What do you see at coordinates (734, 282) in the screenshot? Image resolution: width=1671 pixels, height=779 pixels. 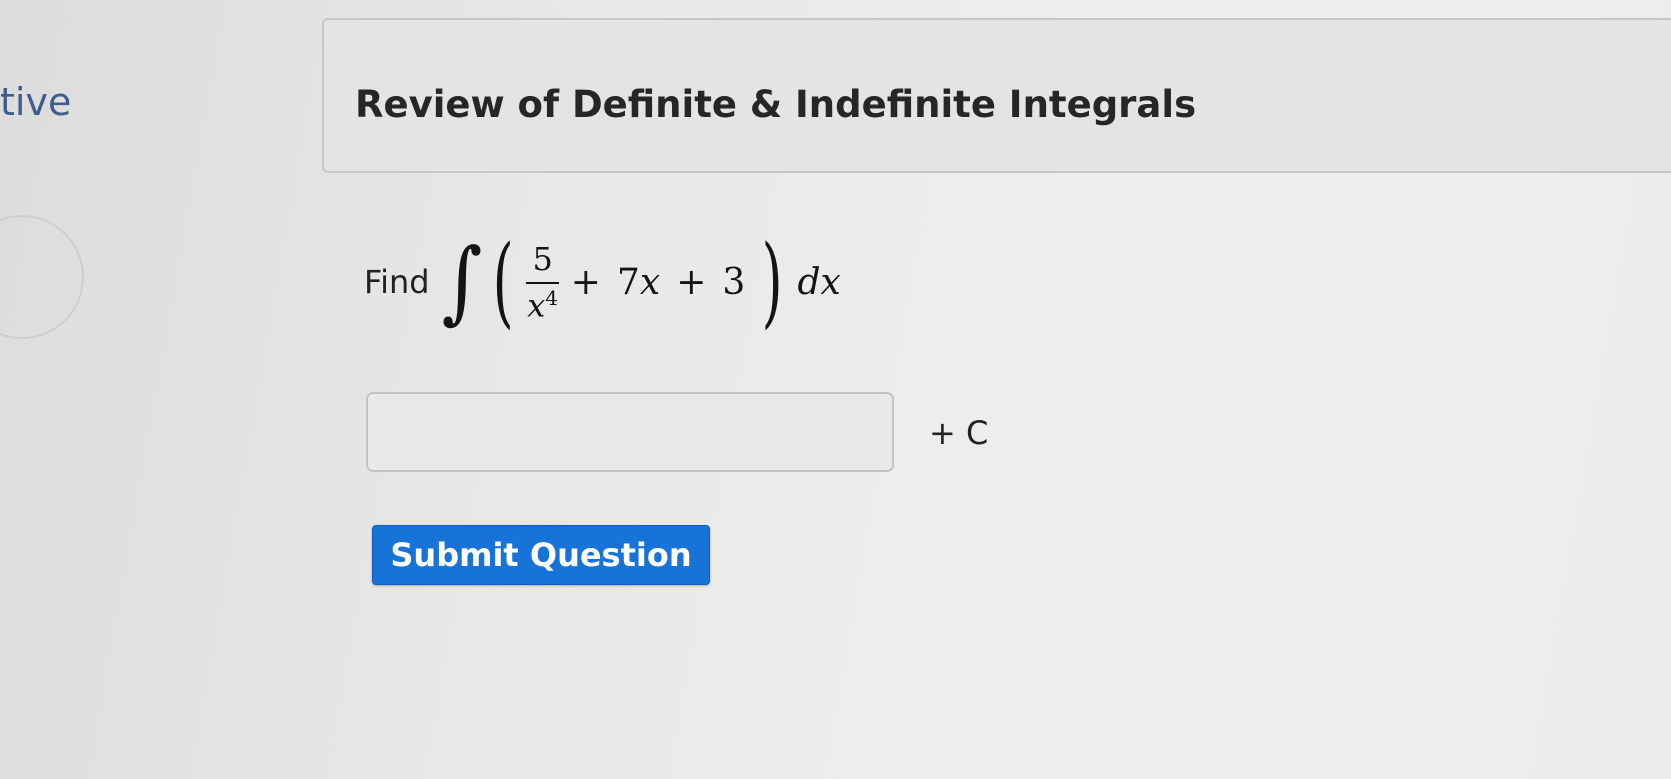 I see `constant-term: 3` at bounding box center [734, 282].